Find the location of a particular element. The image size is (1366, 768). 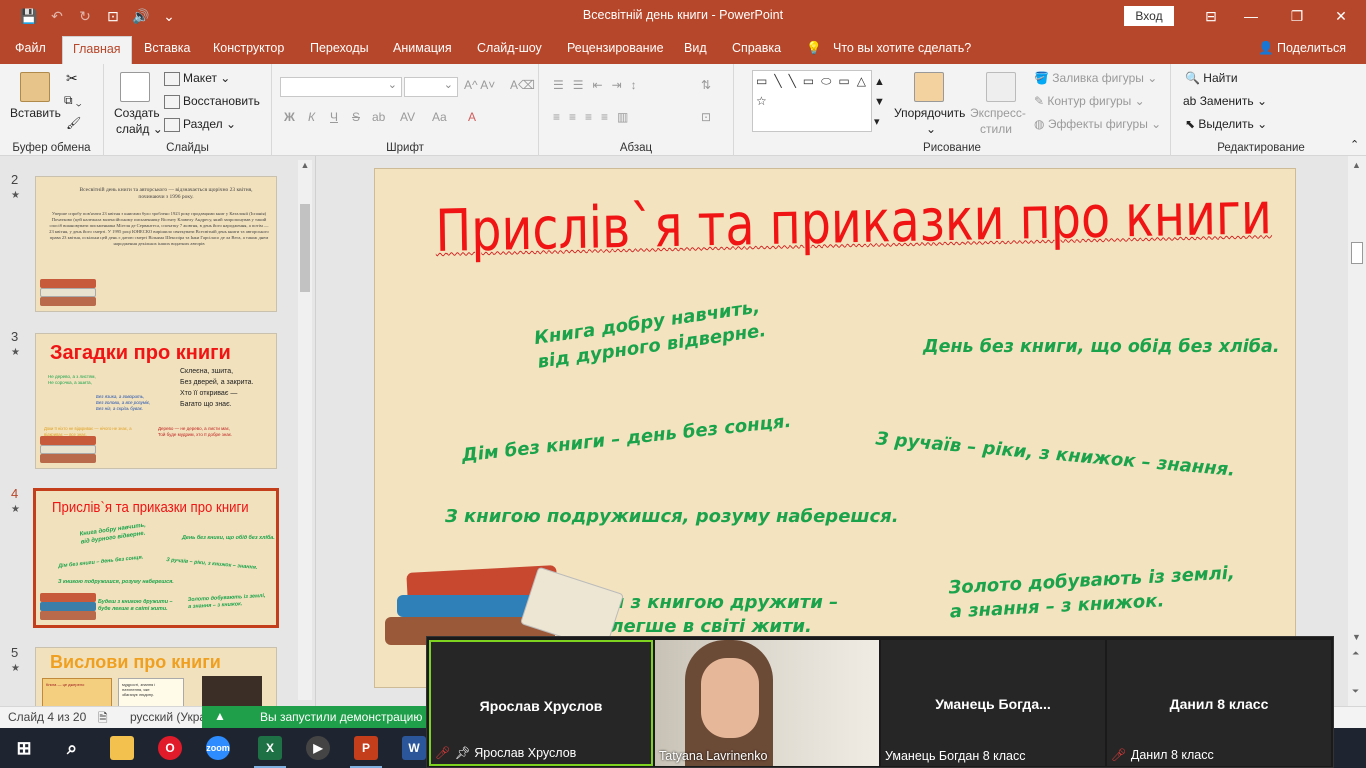

list-buttons: ☰☰⇤⇥↕ is located at coordinates (599, 85).